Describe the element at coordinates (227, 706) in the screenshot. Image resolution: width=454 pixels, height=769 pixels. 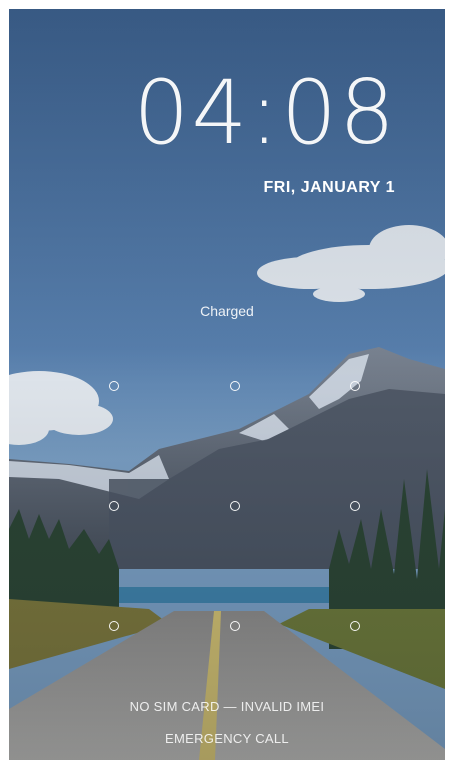
I see `sim-status-text: NO SIM CARD — INVALID IMEI` at that location.